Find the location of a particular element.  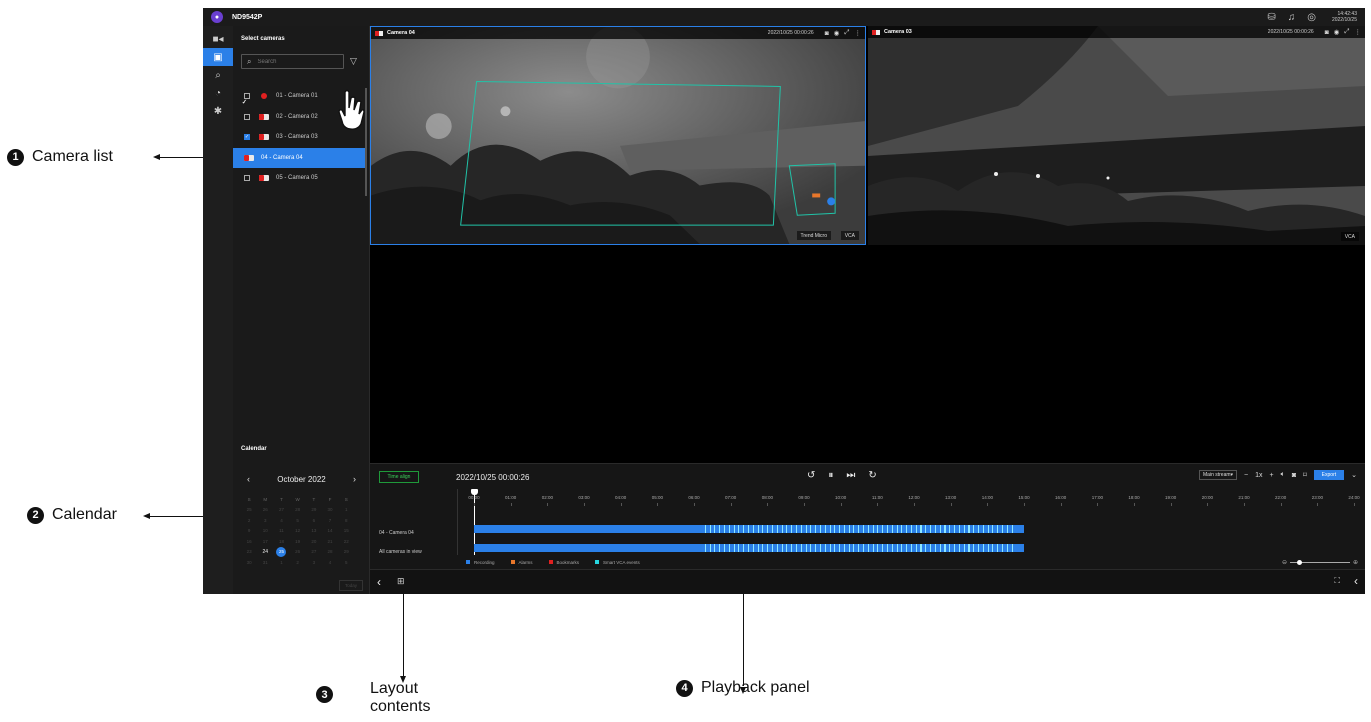

forward-10-icon: ↻ is located at coordinates (872, 475).